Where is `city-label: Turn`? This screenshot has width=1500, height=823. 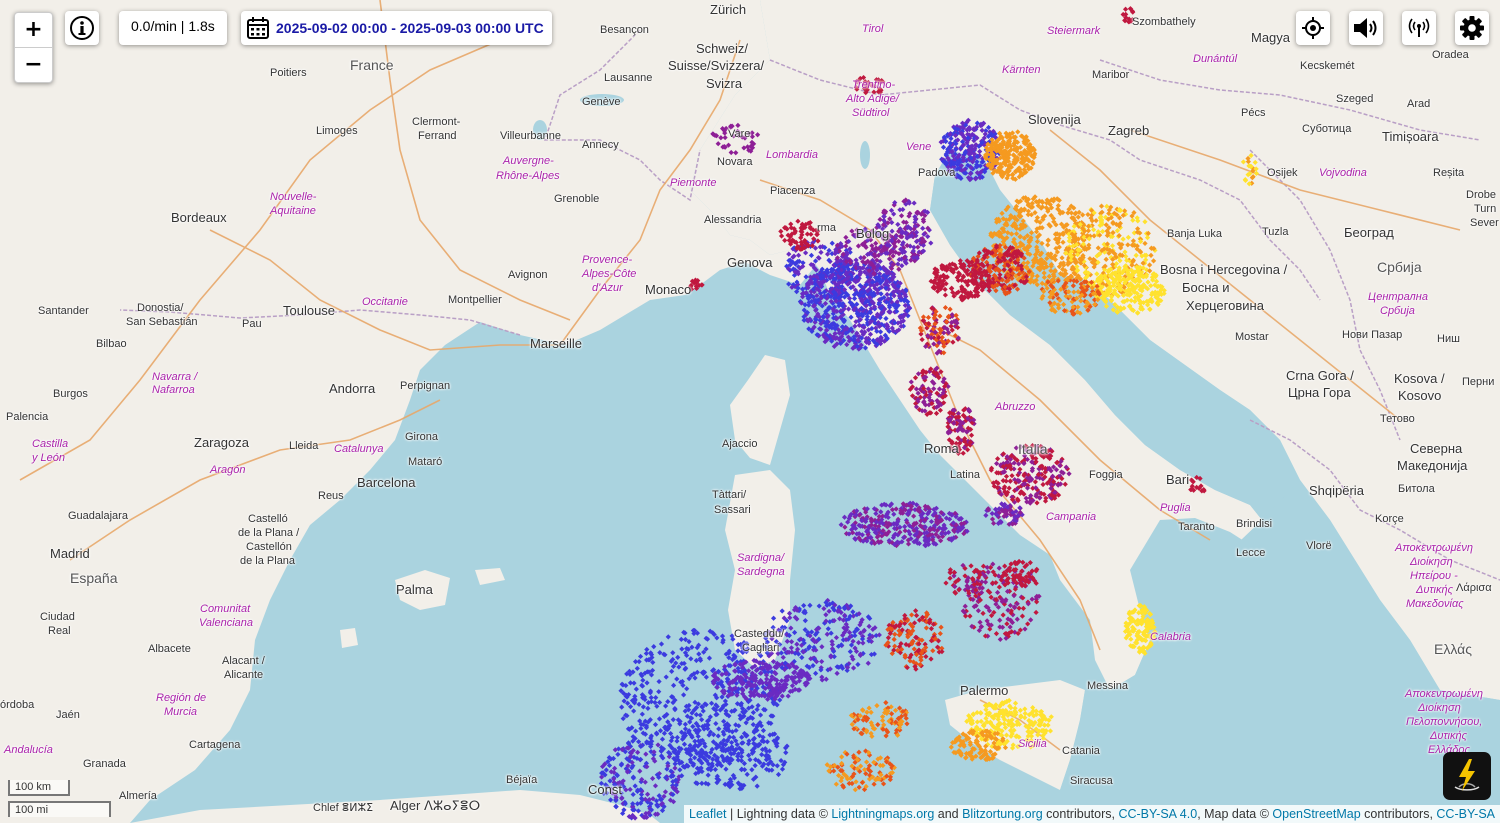
city-label: Turn is located at coordinates (1485, 209).